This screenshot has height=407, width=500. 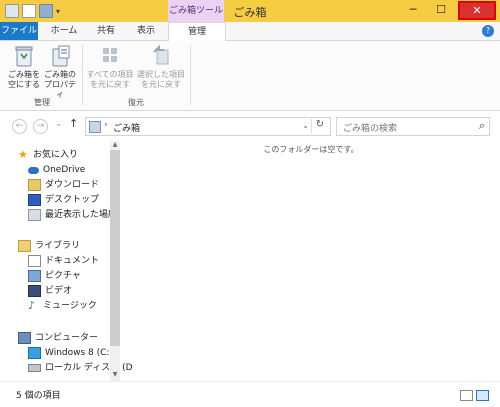 What do you see at coordinates (441, 10) in the screenshot?
I see `maximize-button: ☐` at bounding box center [441, 10].